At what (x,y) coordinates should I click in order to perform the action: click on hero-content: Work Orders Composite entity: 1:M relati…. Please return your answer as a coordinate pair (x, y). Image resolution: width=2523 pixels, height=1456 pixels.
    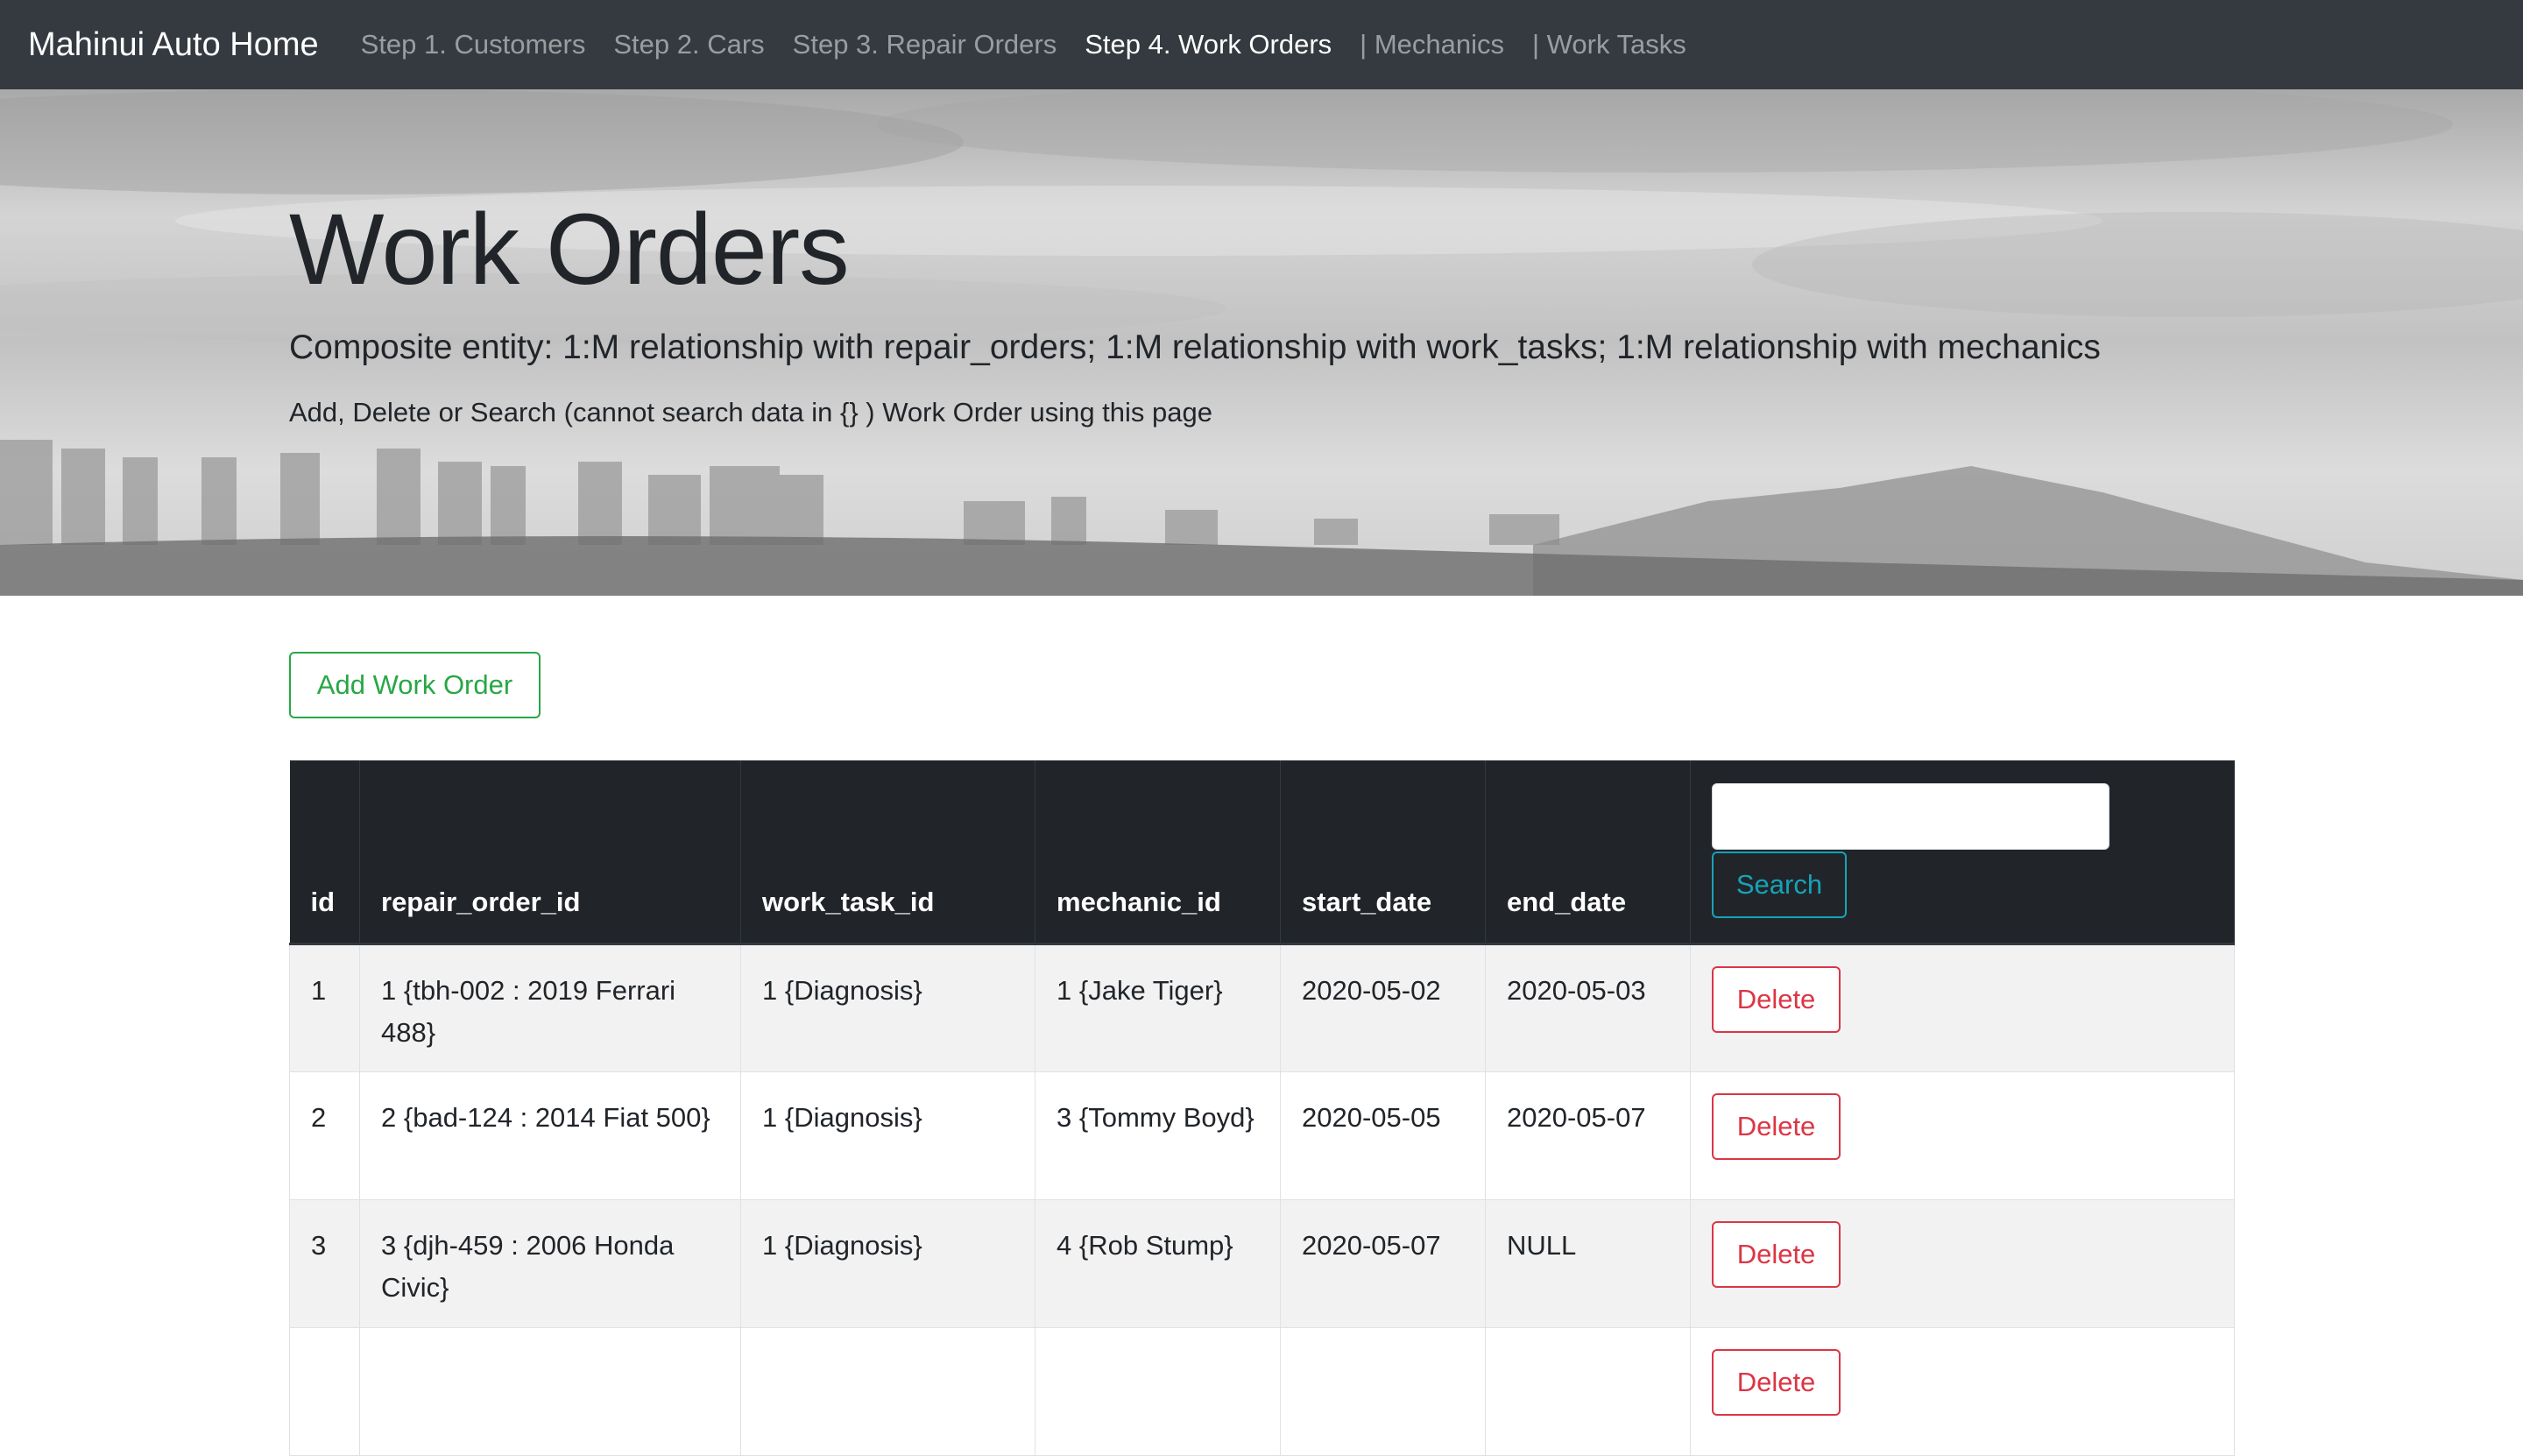
    Looking at the image, I should click on (1296, 311).